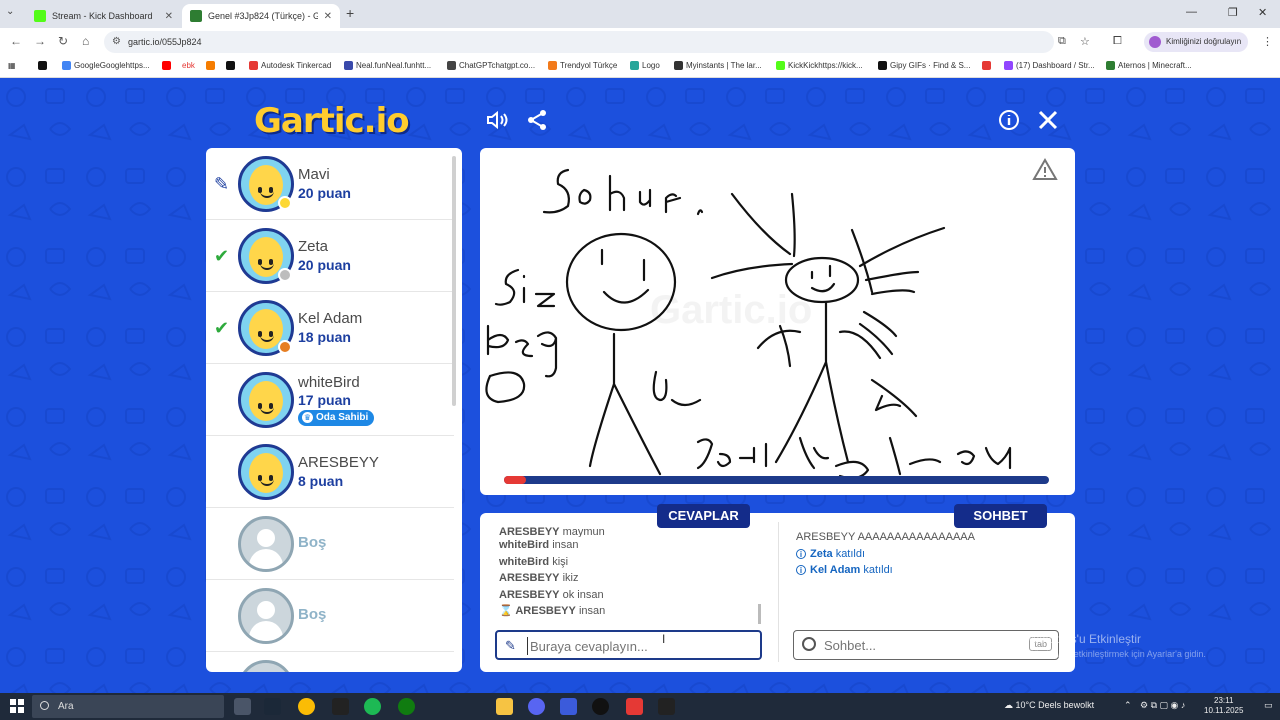 The height and width of the screenshot is (720, 1280). I want to click on forward-arrow-icon: →, so click(40, 41).